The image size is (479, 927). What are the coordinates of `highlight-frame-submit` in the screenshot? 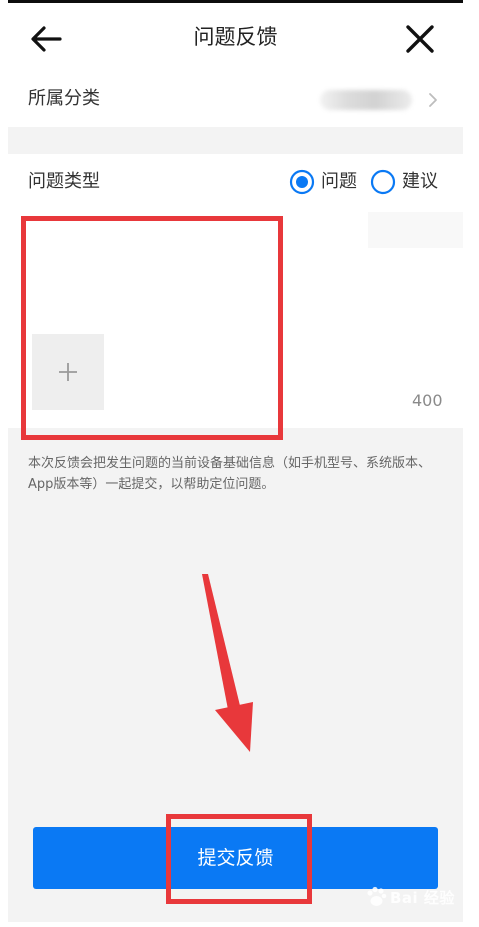 It's located at (239, 859).